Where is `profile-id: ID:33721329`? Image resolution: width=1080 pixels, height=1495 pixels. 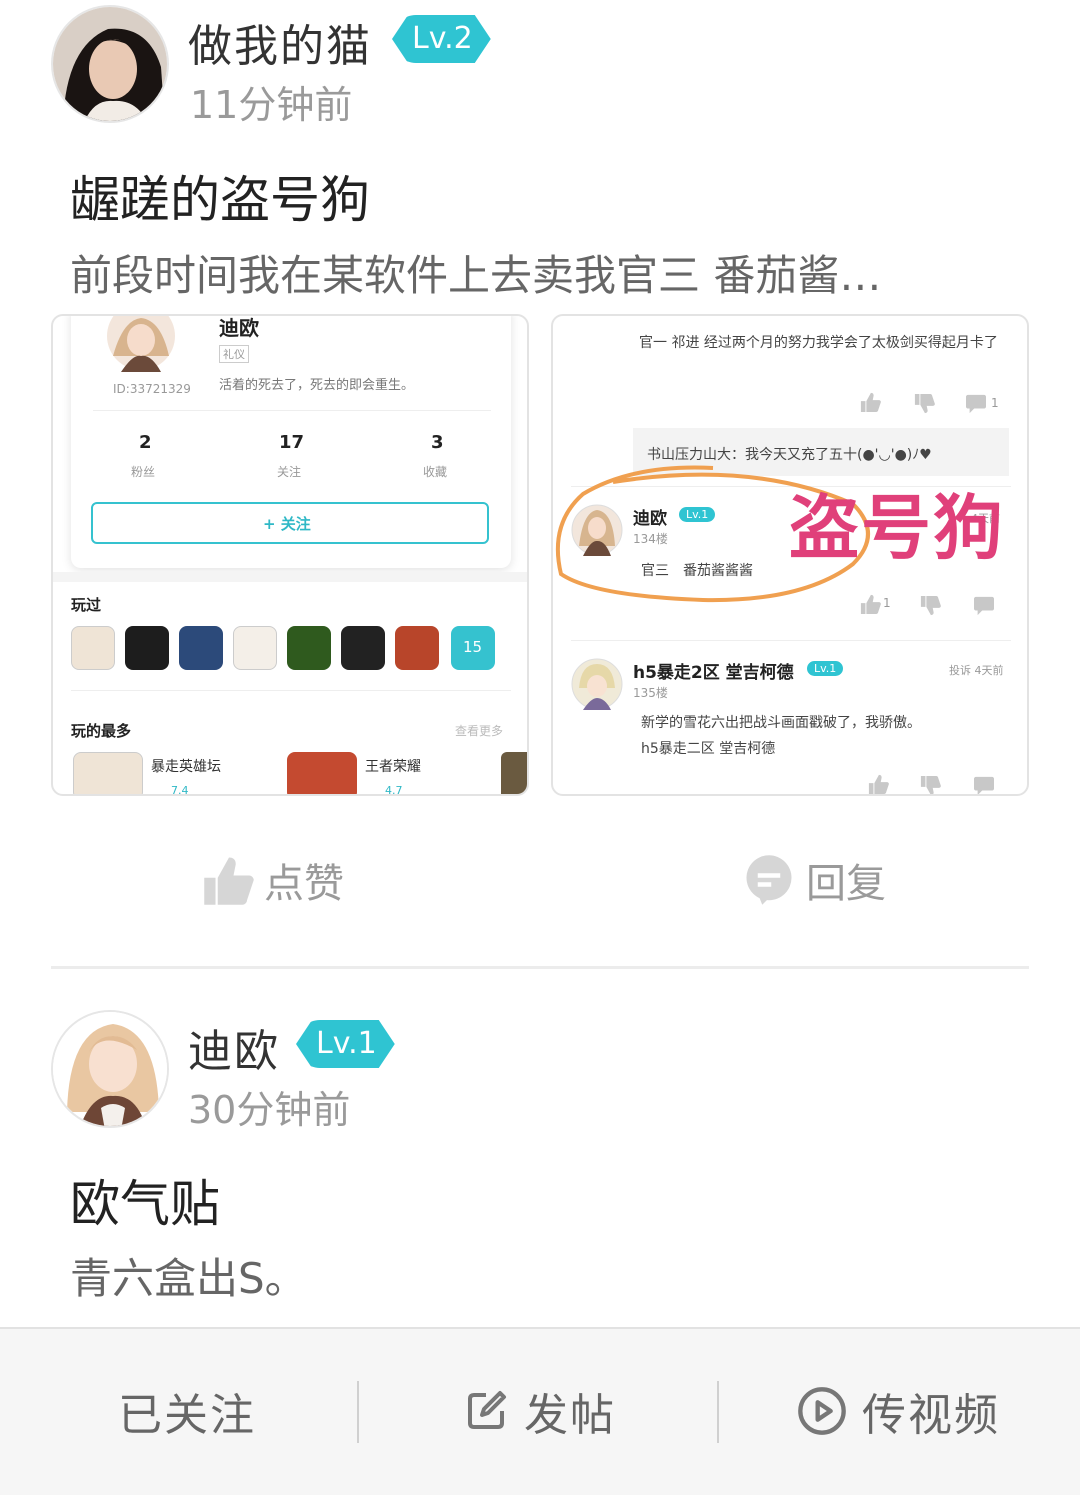
profile-id: ID:33721329 is located at coordinates (152, 389).